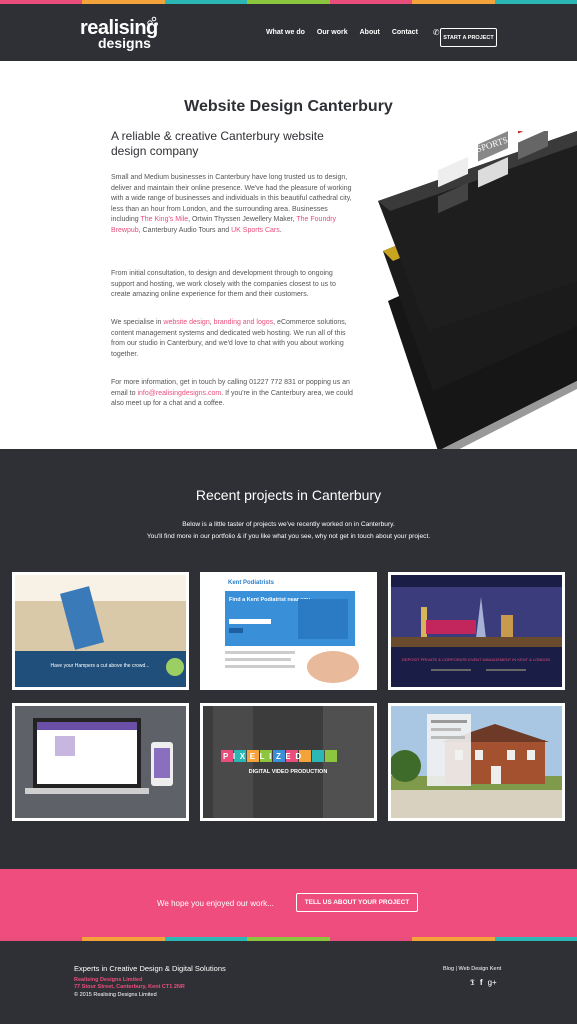 The height and width of the screenshot is (1024, 577). I want to click on link-kings-mile: The King's Mile, so click(164, 219).